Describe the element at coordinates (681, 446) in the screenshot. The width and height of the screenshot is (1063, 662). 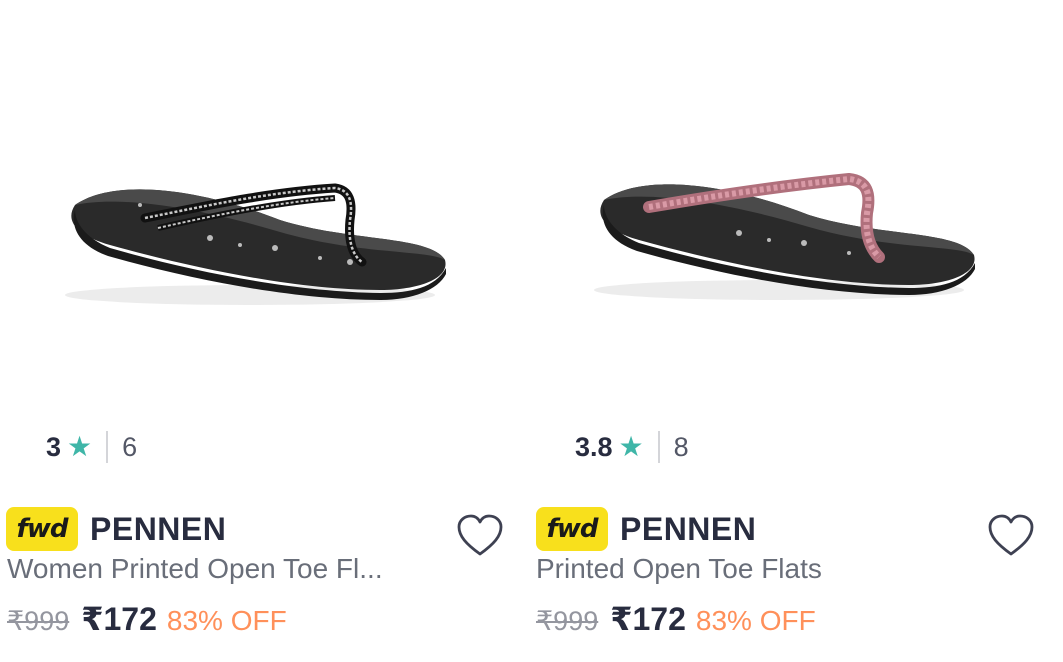
I see `rating-count: 8` at that location.